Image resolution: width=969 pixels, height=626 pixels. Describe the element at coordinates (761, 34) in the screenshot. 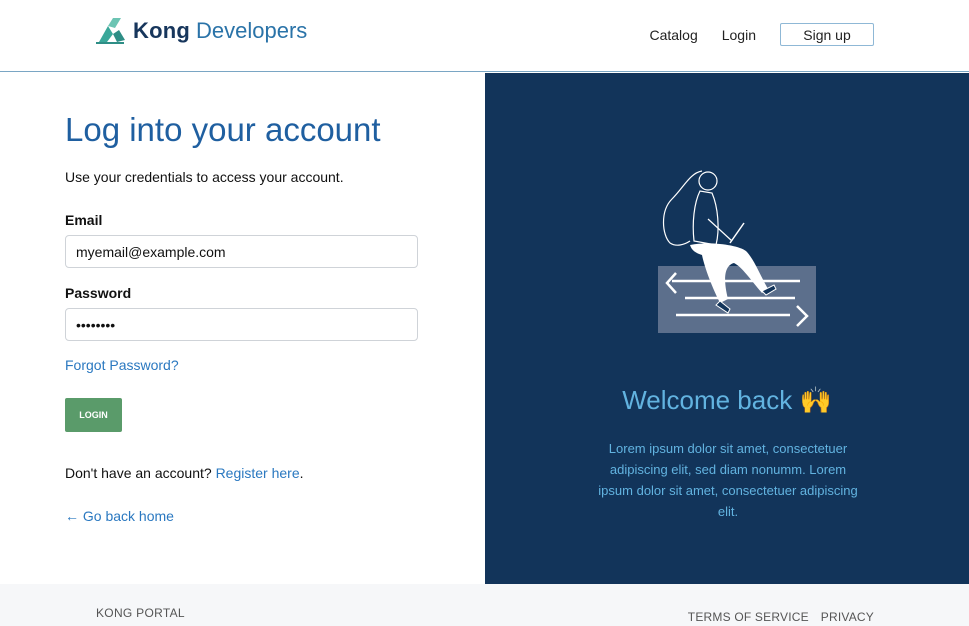

I see `top-nav: Catalog Login Sign up` at that location.